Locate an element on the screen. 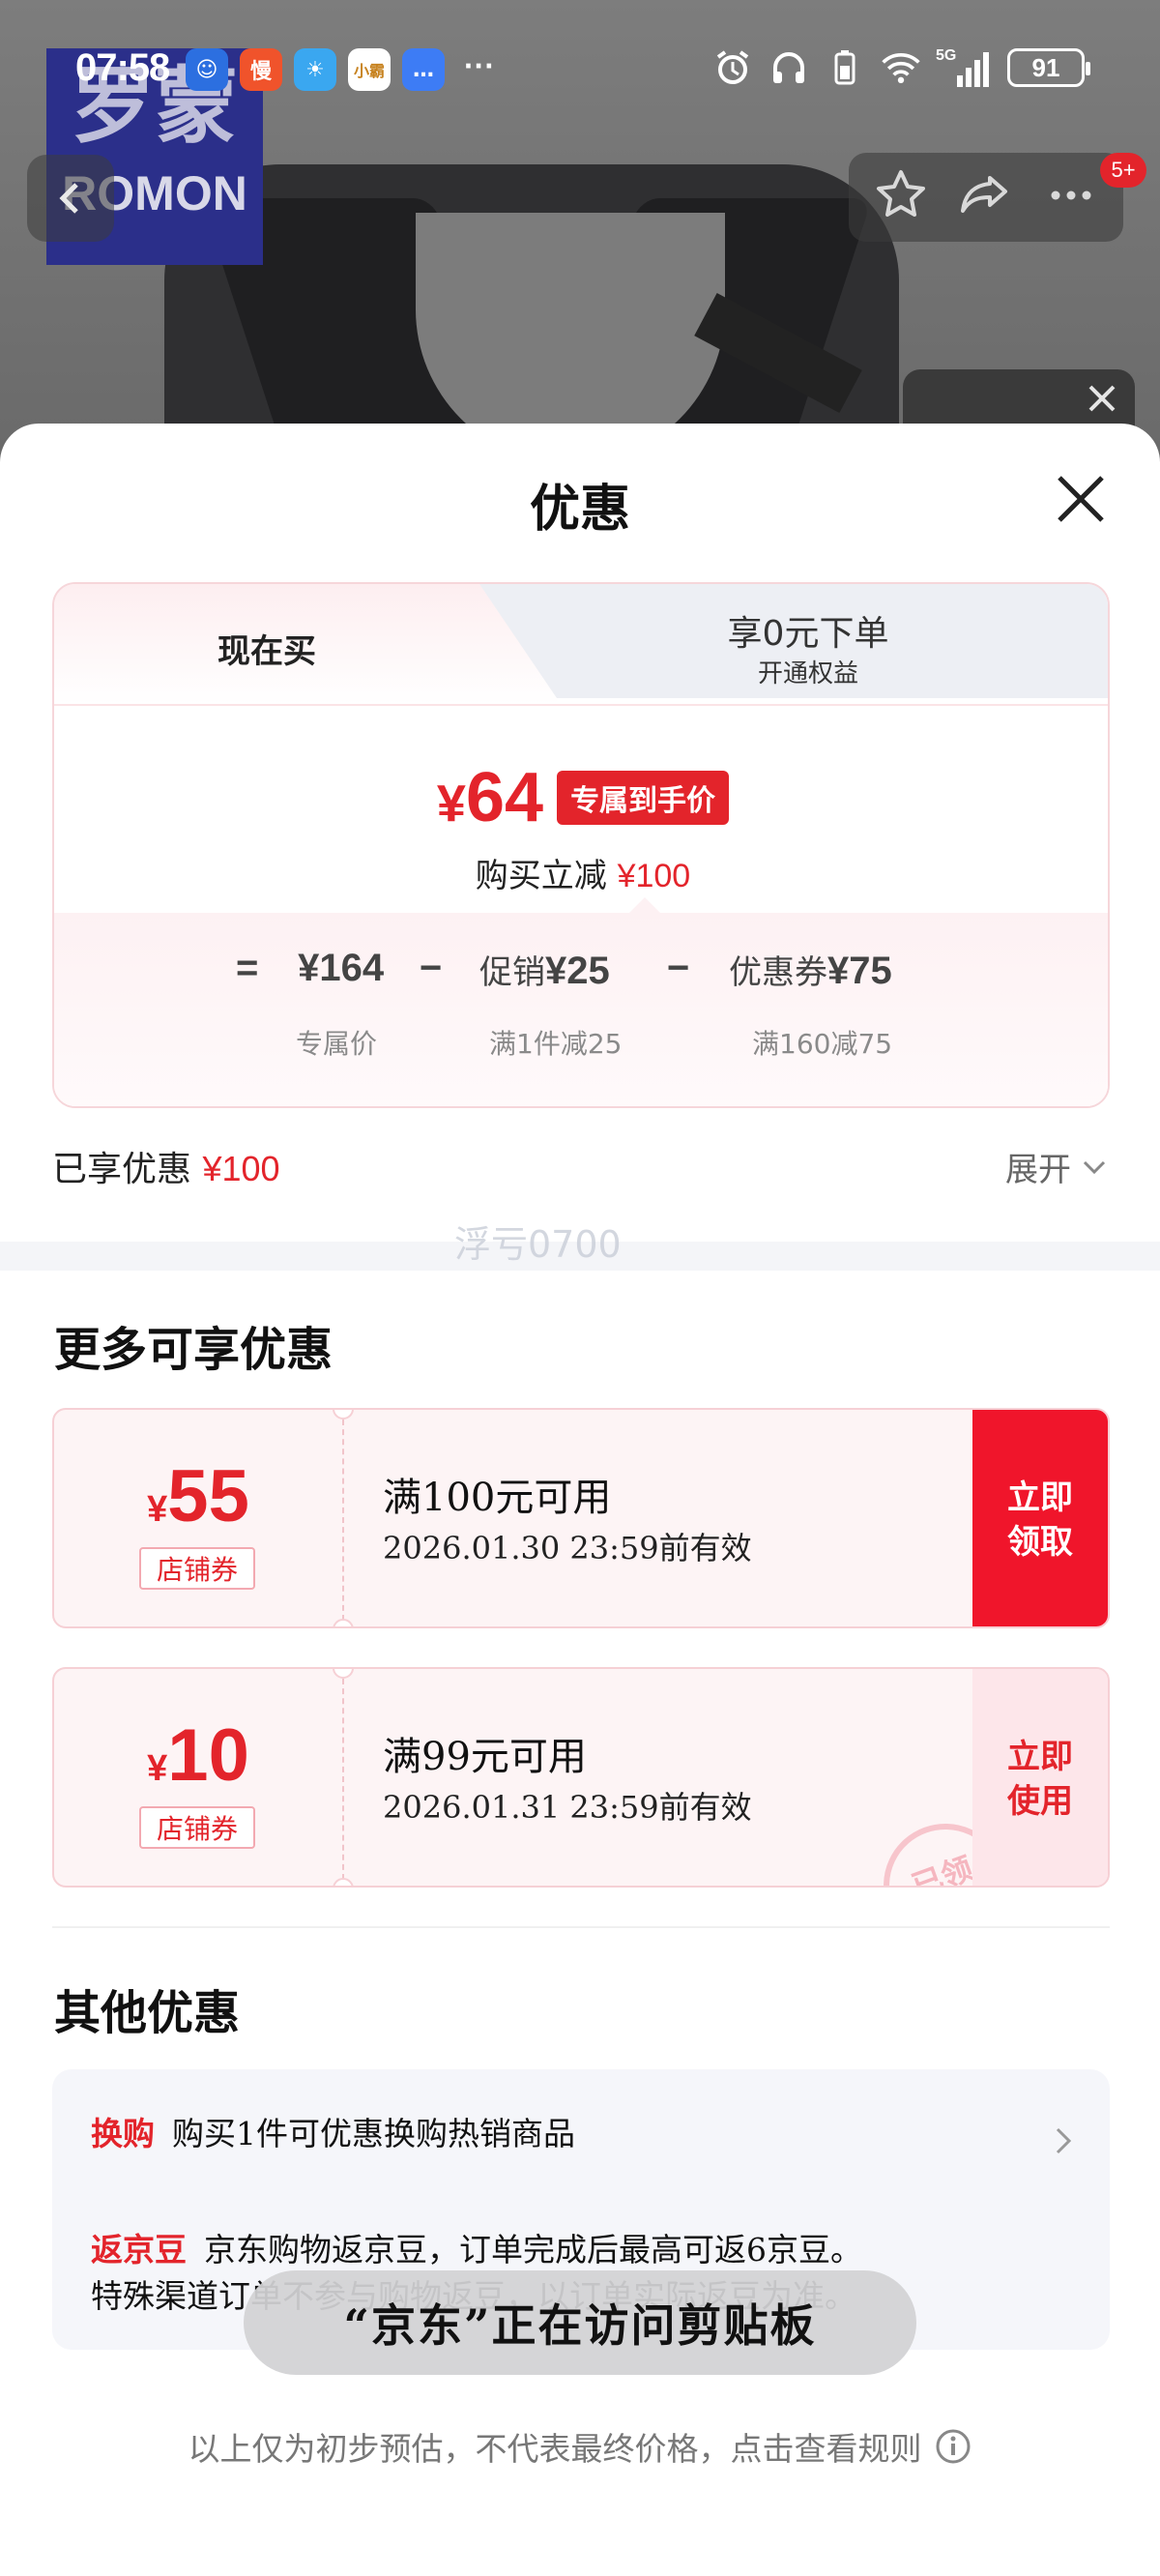 The height and width of the screenshot is (2576, 1160). xiaoyu-app-icon: 小霸 is located at coordinates (369, 69).